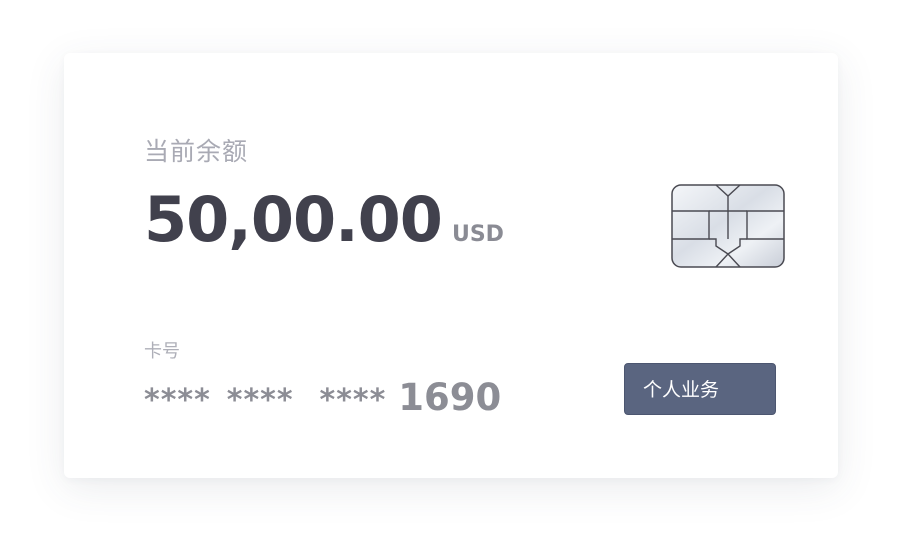 This screenshot has width=902, height=554. What do you see at coordinates (196, 151) in the screenshot?
I see `balance-label: 当前余额` at bounding box center [196, 151].